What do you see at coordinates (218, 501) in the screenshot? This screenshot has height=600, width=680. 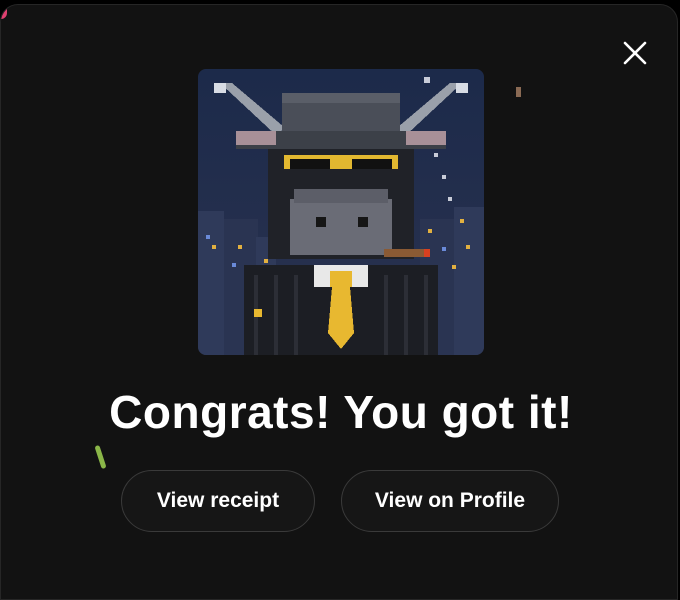 I see `view-receipt-button: View receipt` at bounding box center [218, 501].